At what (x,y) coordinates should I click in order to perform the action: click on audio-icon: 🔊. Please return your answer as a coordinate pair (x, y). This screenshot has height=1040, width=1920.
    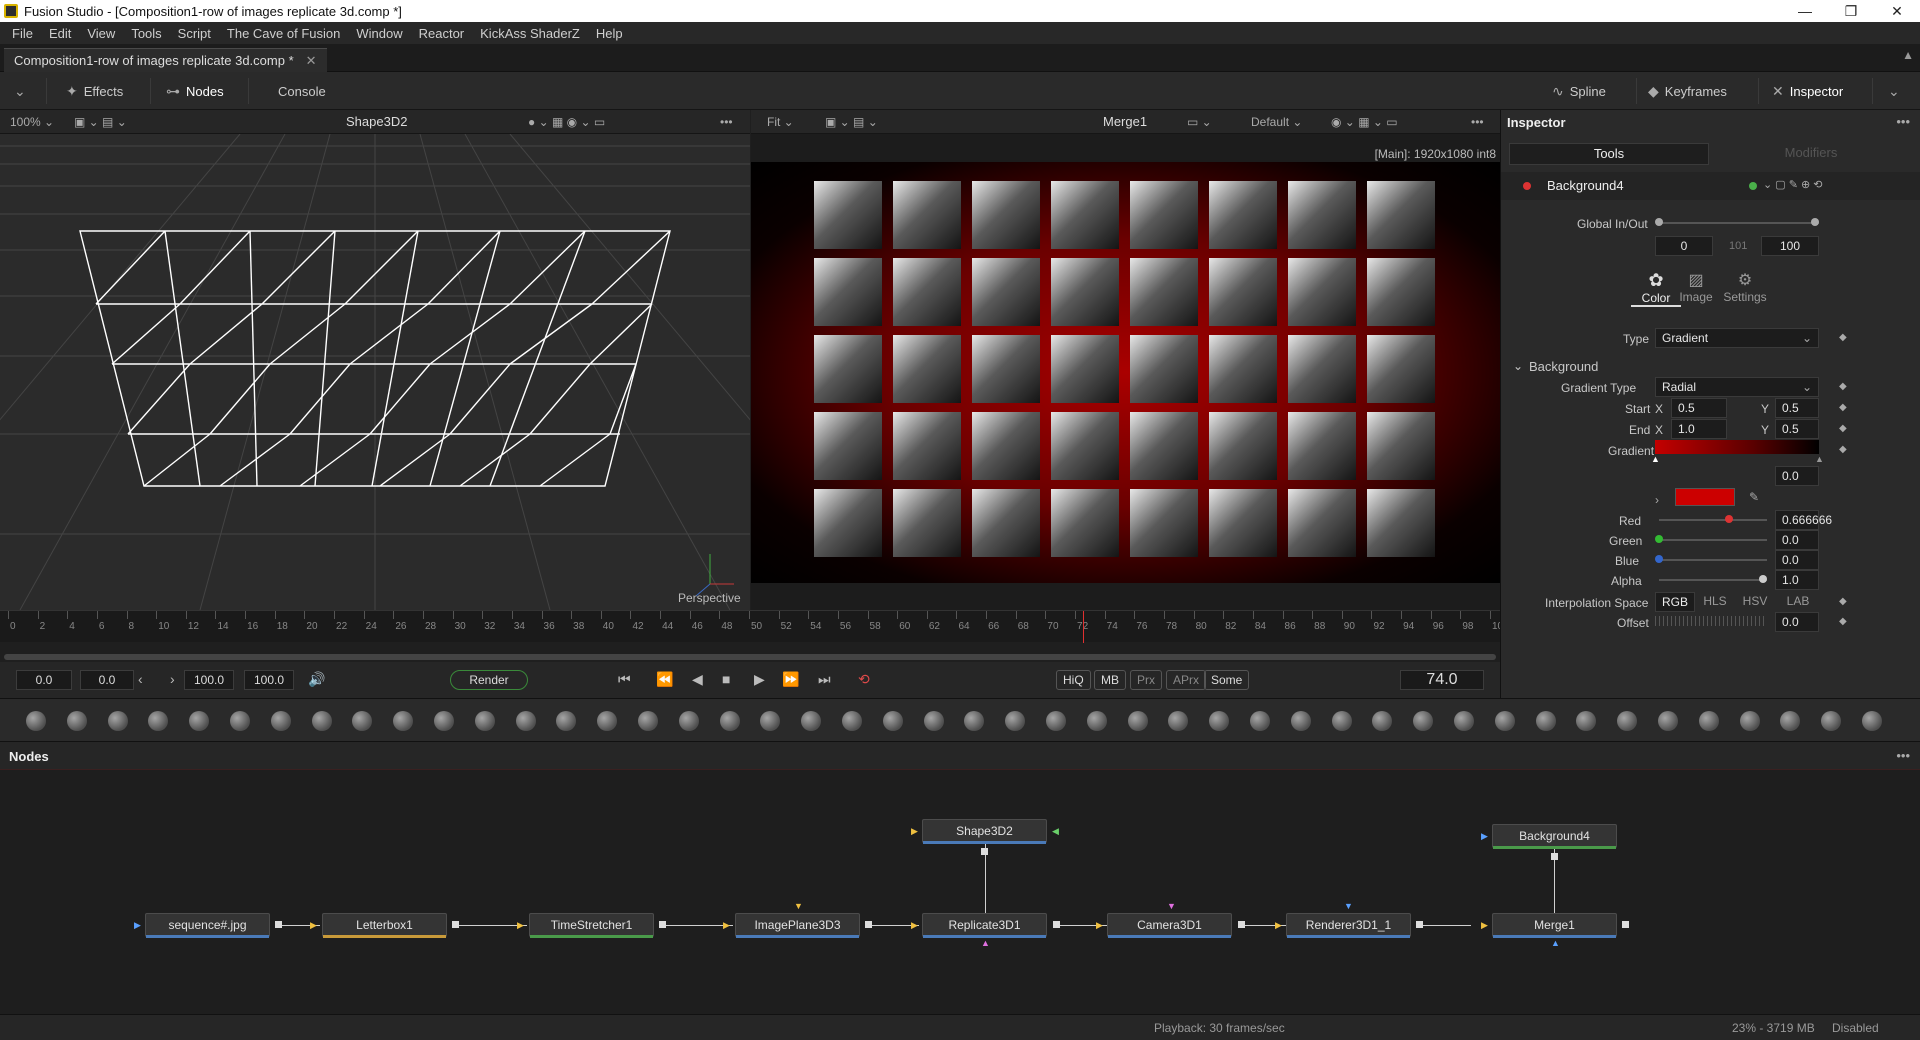
    Looking at the image, I should click on (316, 679).